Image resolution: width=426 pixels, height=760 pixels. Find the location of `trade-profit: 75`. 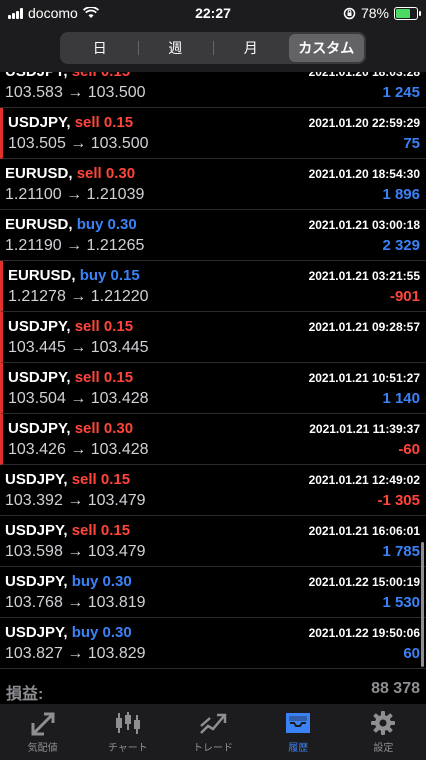

trade-profit: 75 is located at coordinates (411, 143).